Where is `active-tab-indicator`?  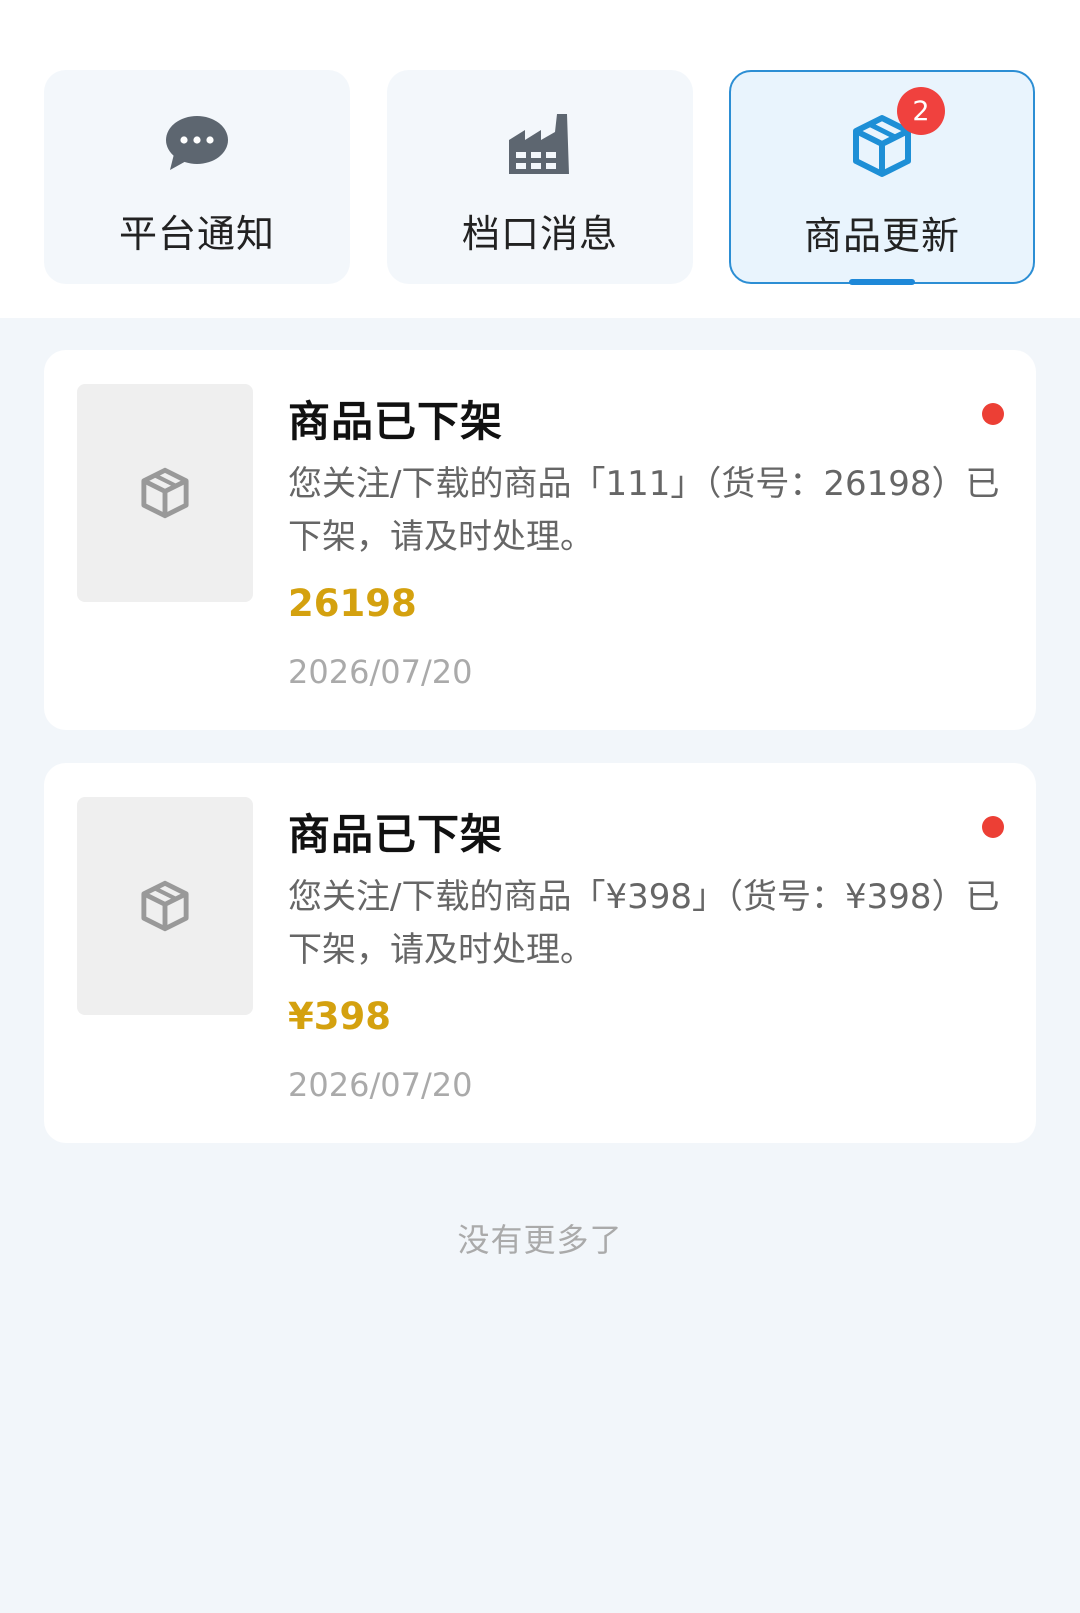
active-tab-indicator is located at coordinates (882, 282).